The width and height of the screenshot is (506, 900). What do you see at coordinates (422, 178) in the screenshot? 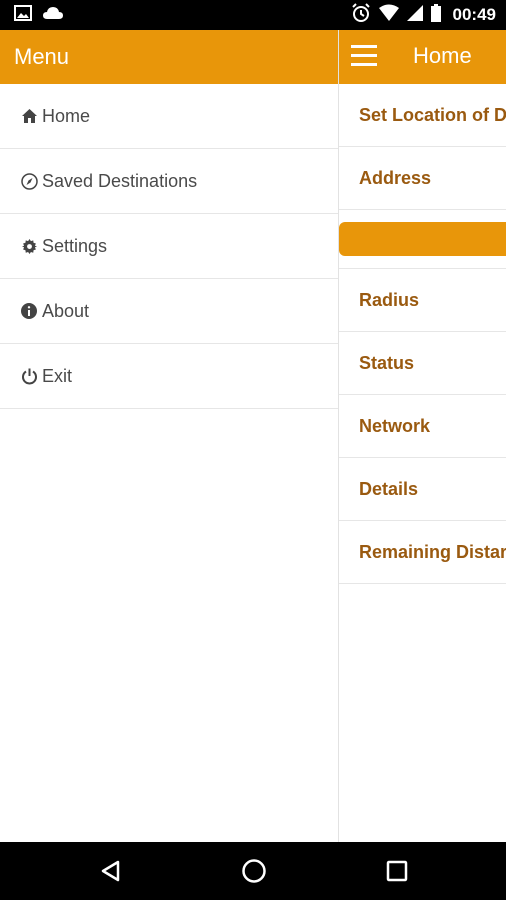
I see `address-row: Address` at bounding box center [422, 178].